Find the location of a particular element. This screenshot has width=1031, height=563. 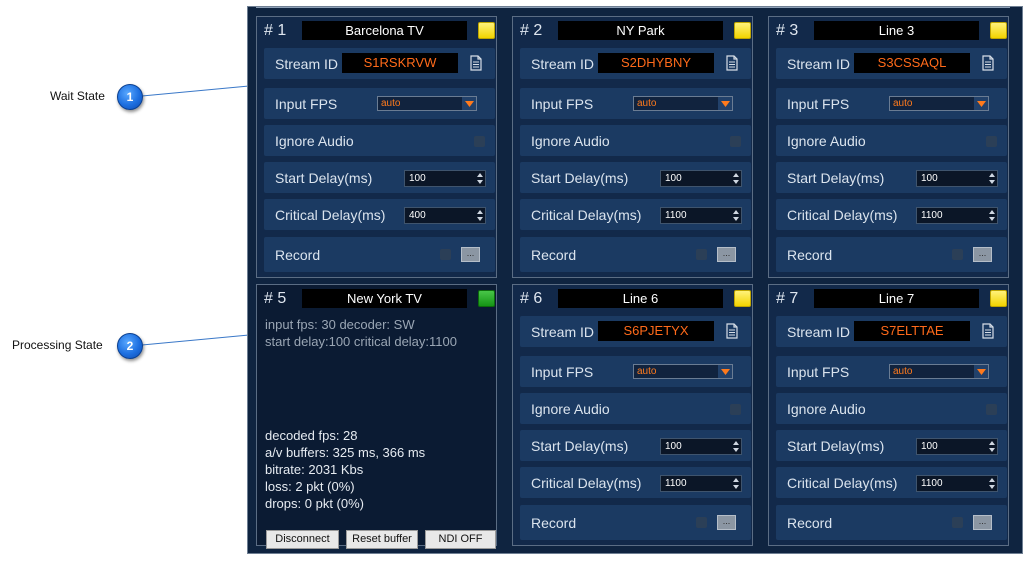

stream-id-field: S2DHYBNY is located at coordinates (656, 63).